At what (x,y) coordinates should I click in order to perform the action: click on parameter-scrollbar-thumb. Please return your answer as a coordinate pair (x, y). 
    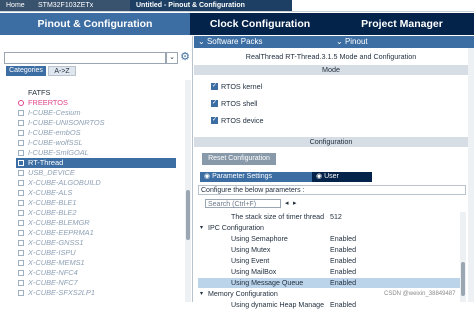
    Looking at the image, I should click on (463, 279).